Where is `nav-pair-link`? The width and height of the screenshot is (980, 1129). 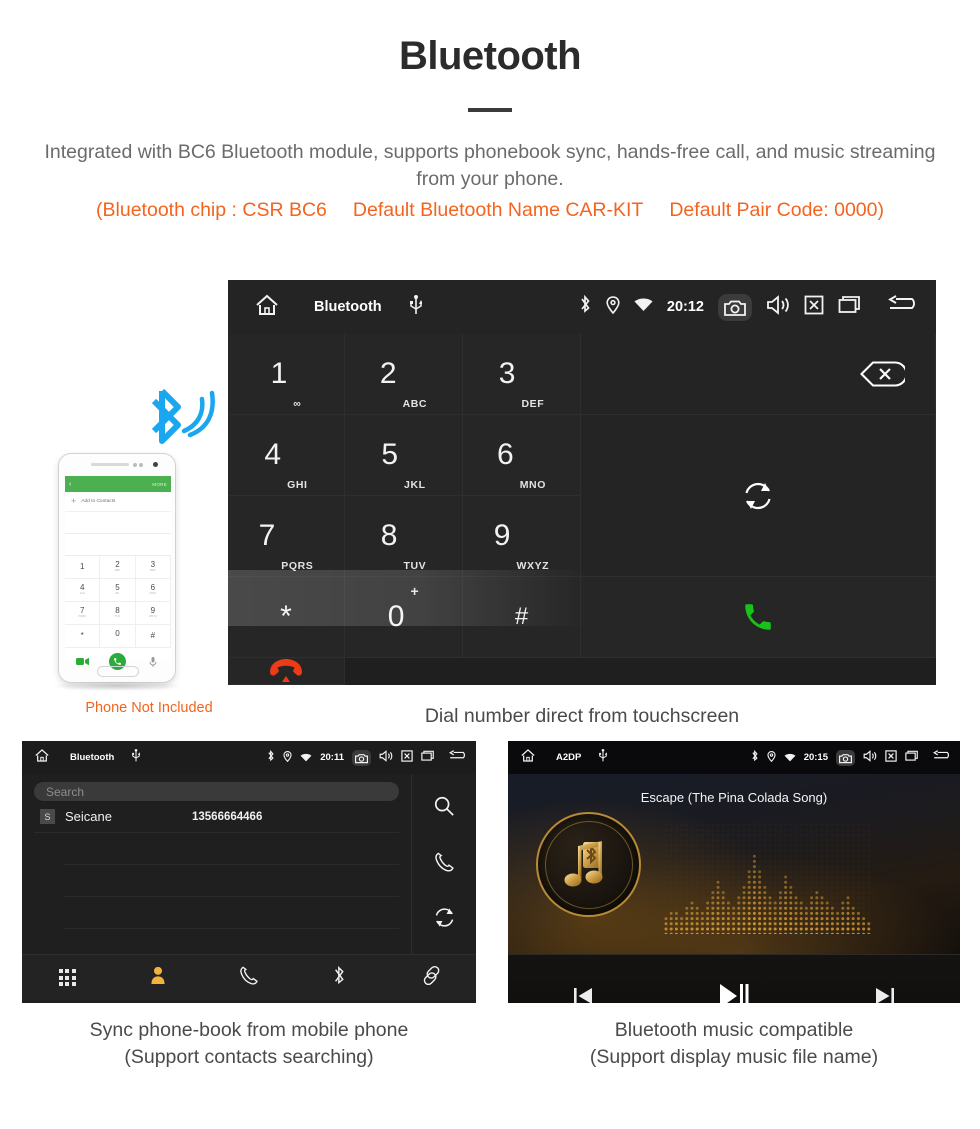
nav-pair-link is located at coordinates (430, 978).